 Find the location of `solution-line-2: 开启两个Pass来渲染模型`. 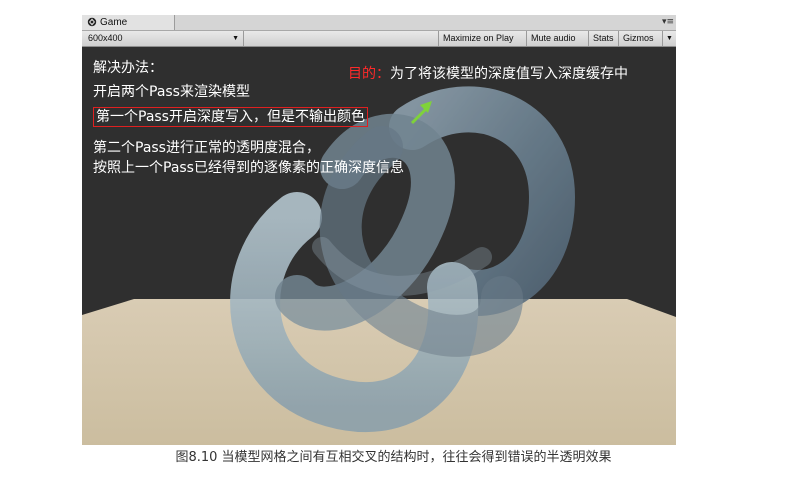

solution-line-2: 开启两个Pass来渲染模型 is located at coordinates (171, 92).